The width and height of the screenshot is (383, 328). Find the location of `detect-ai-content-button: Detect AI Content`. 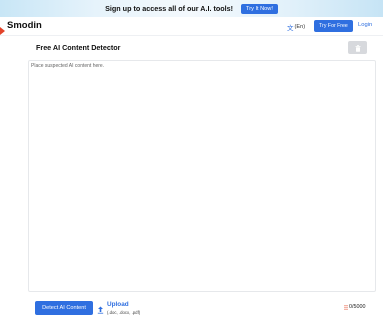

detect-ai-content-button: Detect AI Content is located at coordinates (64, 308).